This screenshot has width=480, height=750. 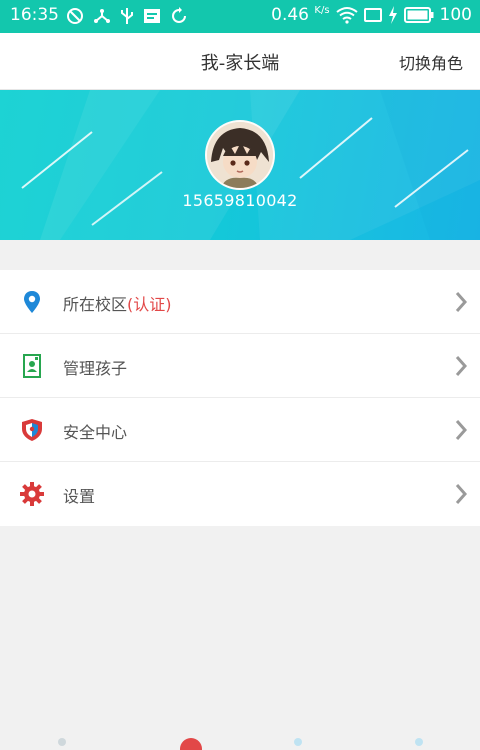 I want to click on share-icon, so click(x=102, y=16).